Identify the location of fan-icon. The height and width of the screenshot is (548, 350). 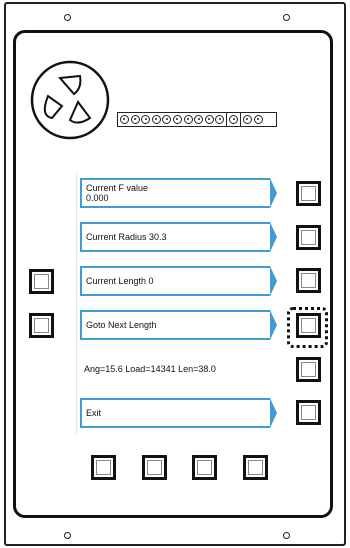
(70, 100).